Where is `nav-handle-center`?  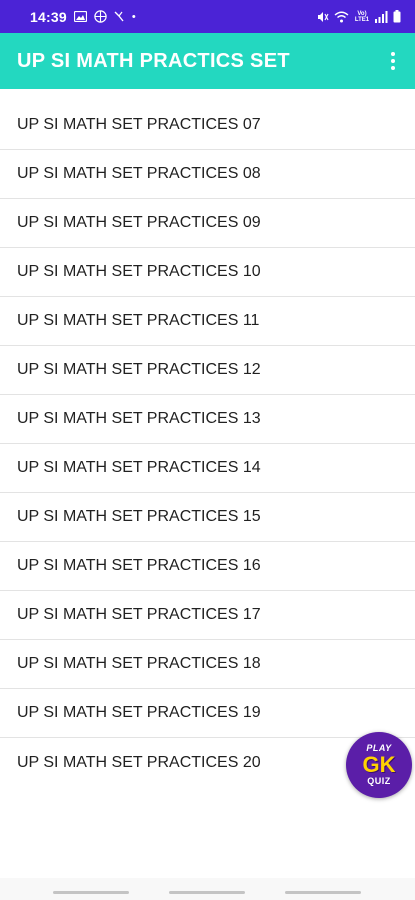 nav-handle-center is located at coordinates (207, 892).